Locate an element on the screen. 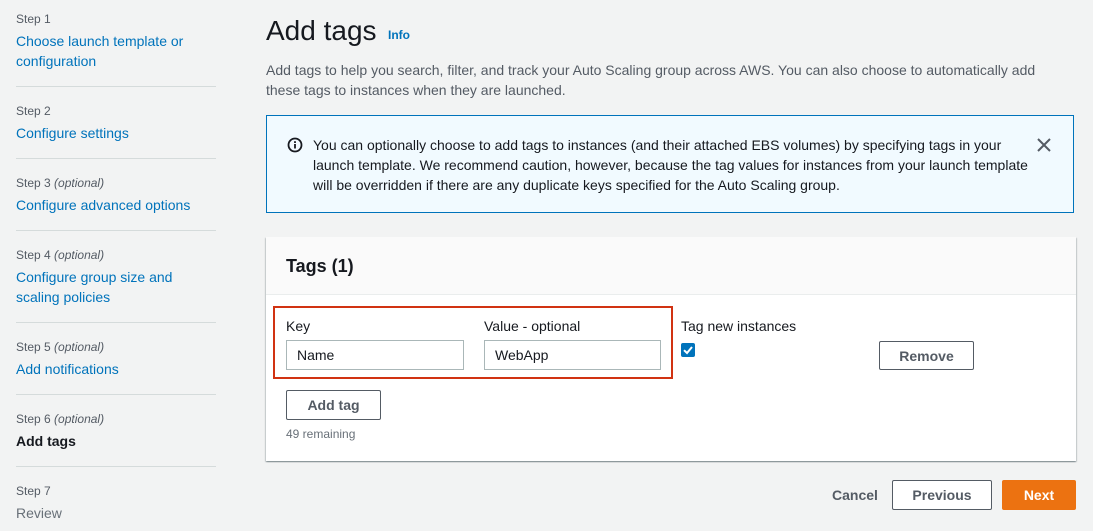 The width and height of the screenshot is (1093, 531). step-6-current: Step 6 (optional) Add tags is located at coordinates (116, 439).